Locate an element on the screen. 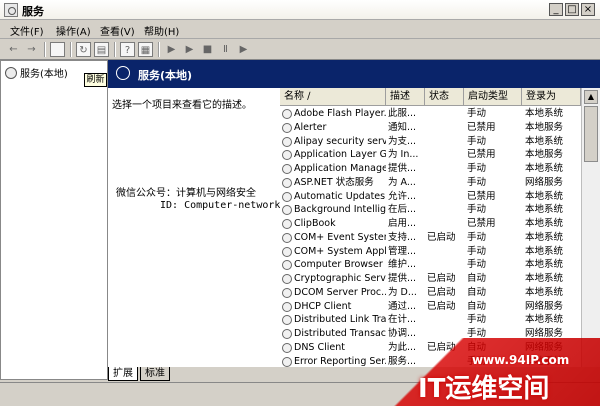 The width and height of the screenshot is (600, 406). column-header-status: 状态 is located at coordinates (444, 97).